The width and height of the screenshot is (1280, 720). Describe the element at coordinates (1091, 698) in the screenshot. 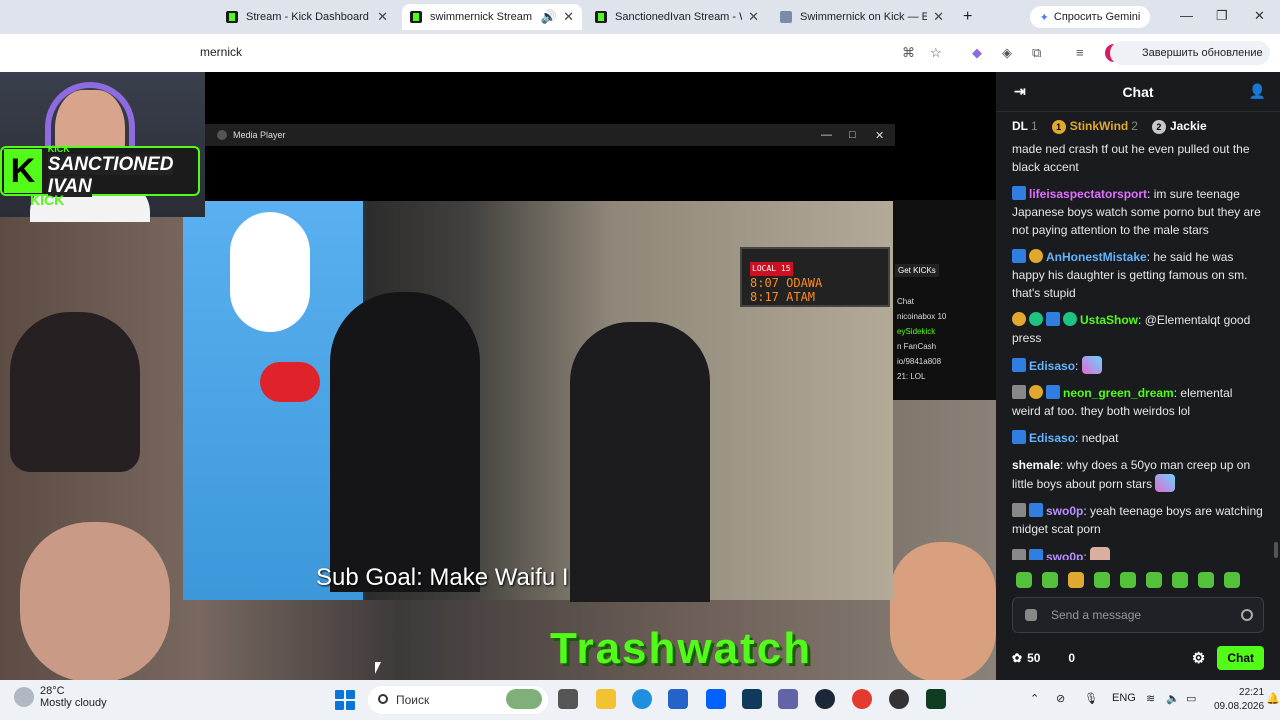

I see `microphone-icon: 🎙` at that location.